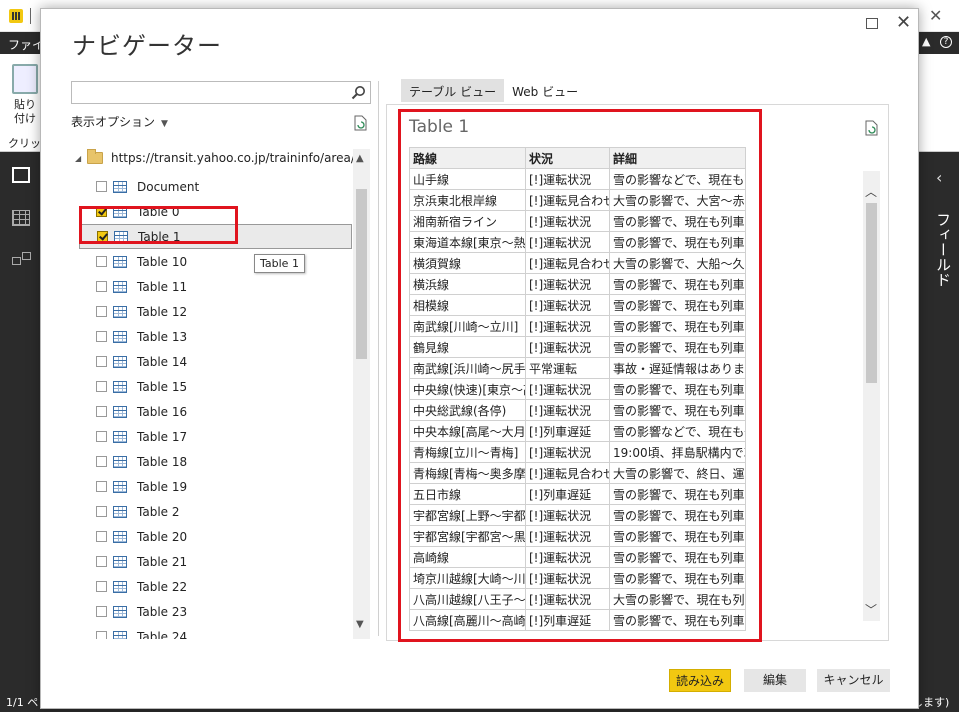  Describe the element at coordinates (215, 411) in the screenshot. I see `tree-item: Table 16` at that location.